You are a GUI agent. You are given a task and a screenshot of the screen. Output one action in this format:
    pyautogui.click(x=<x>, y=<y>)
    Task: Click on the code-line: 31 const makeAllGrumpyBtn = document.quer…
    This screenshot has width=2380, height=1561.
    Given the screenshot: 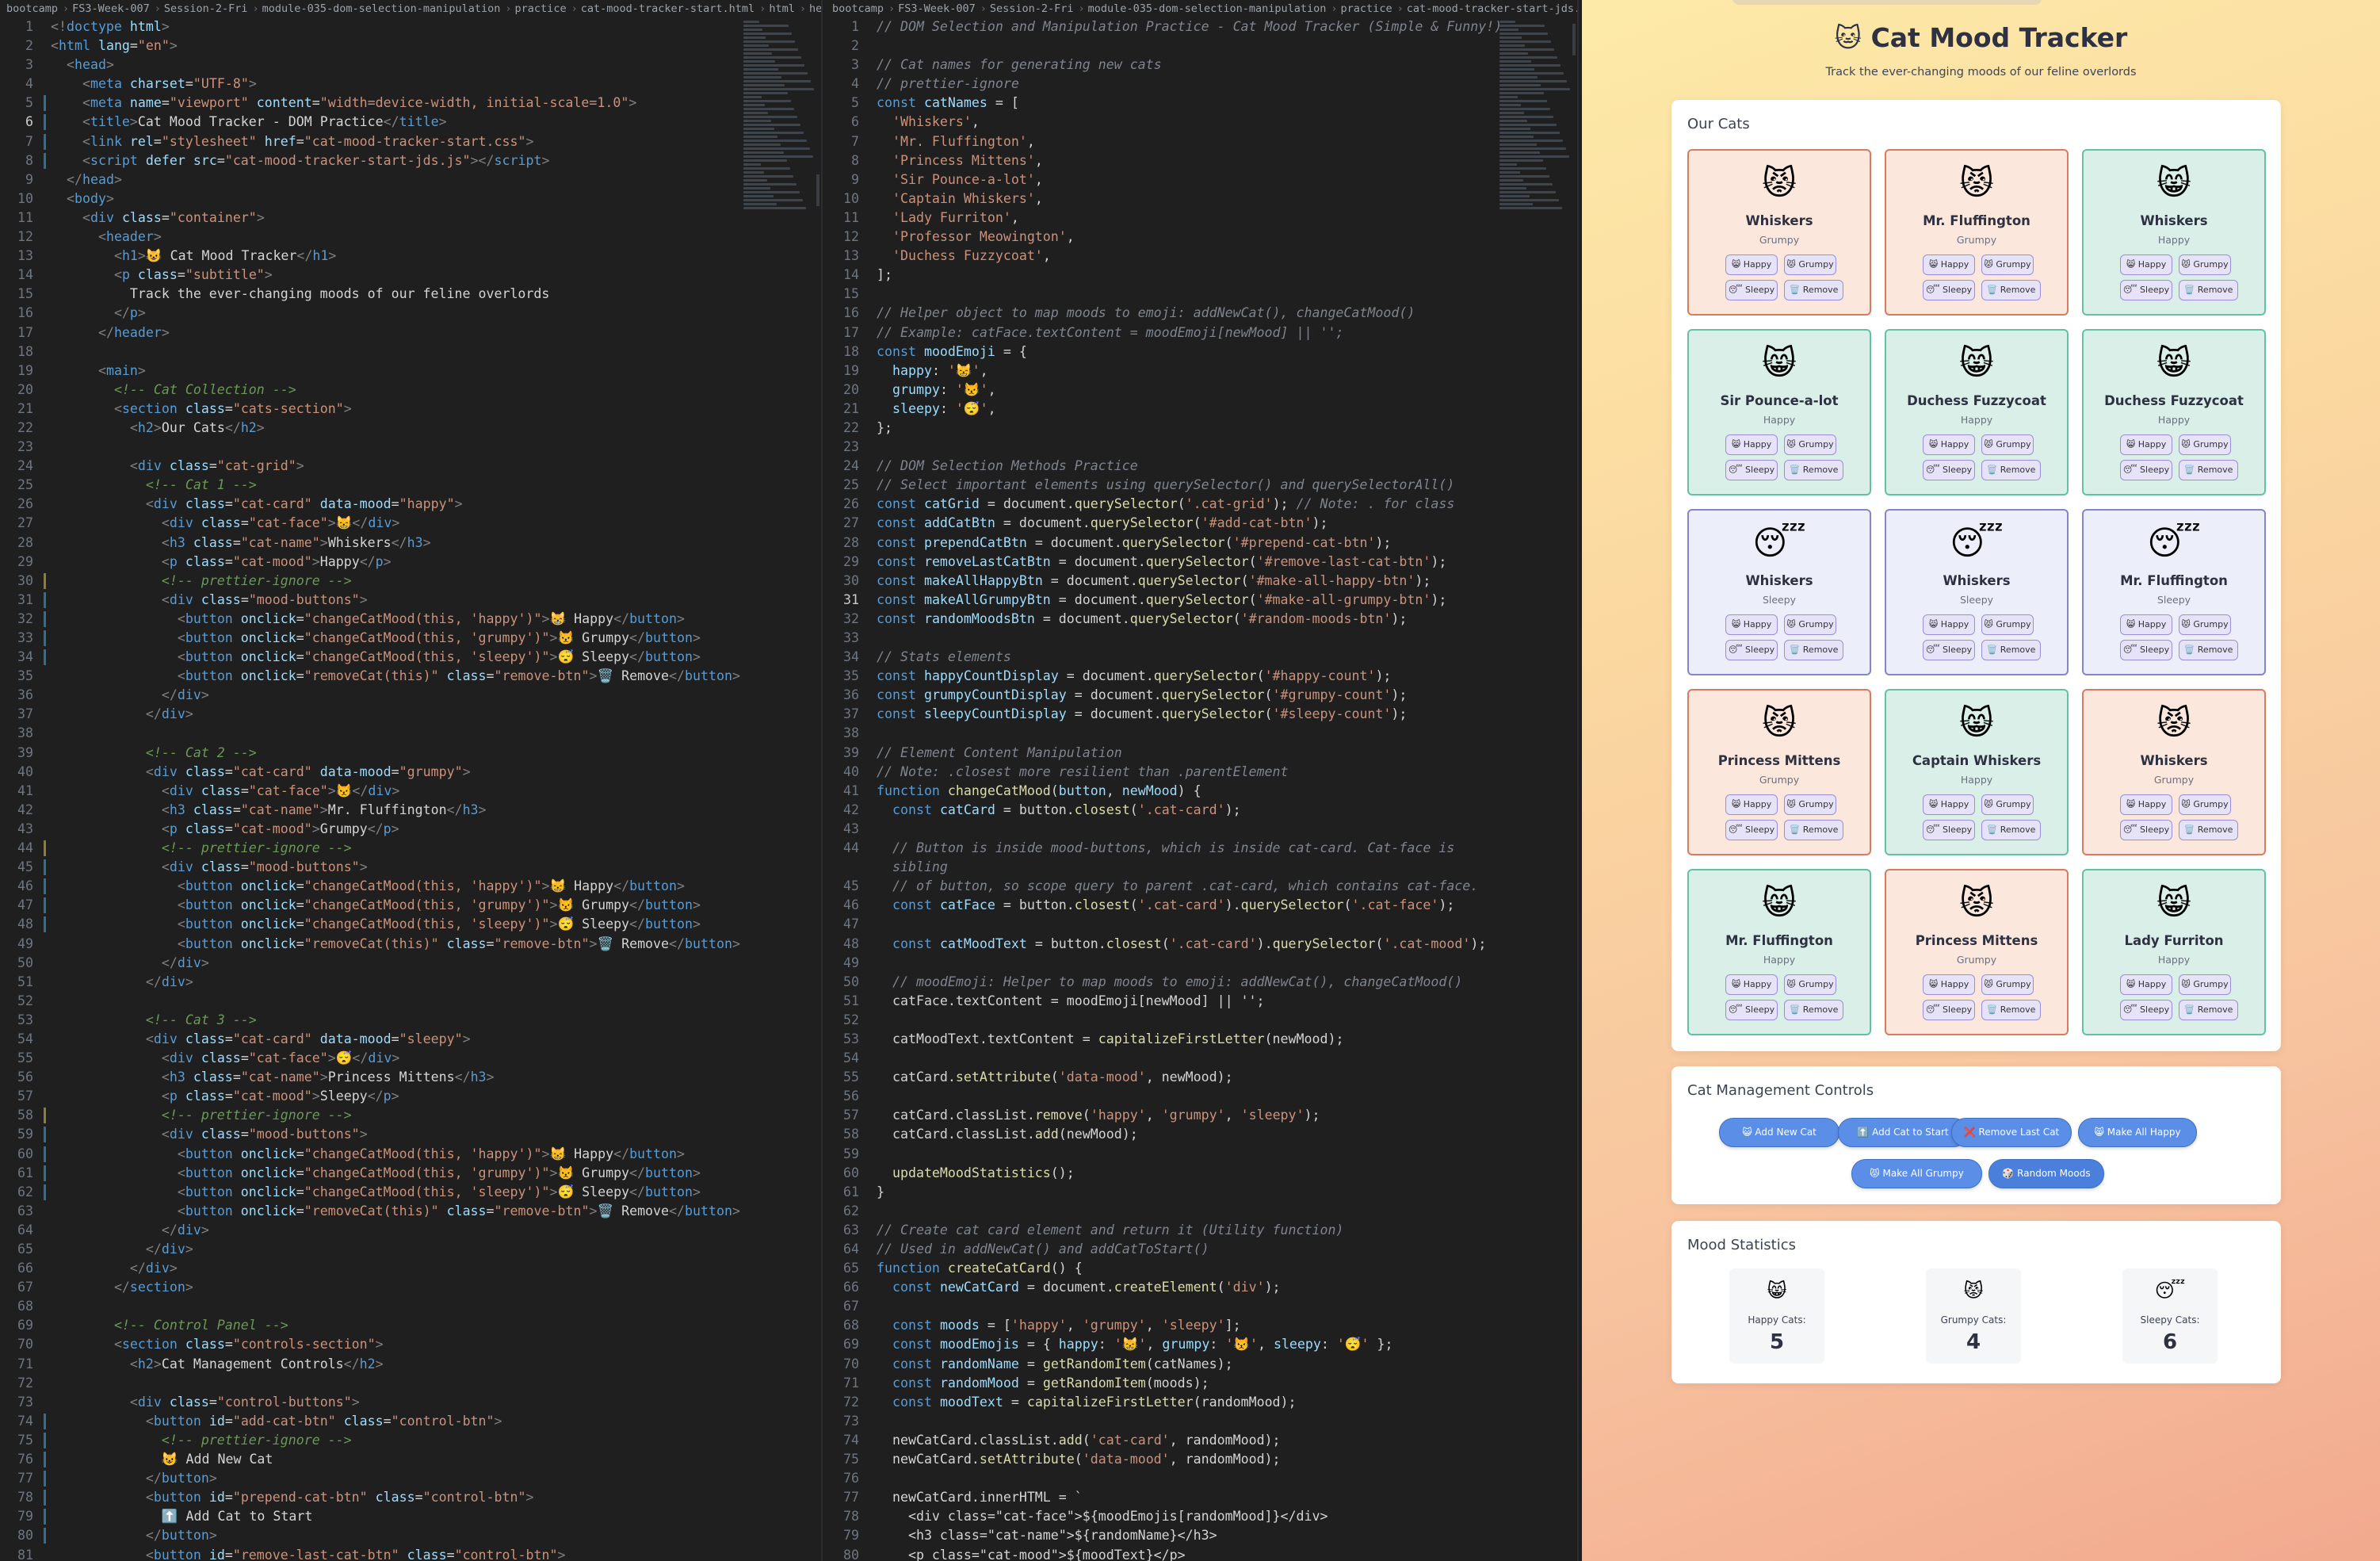 What is the action you would take?
    pyautogui.click(x=1201, y=600)
    